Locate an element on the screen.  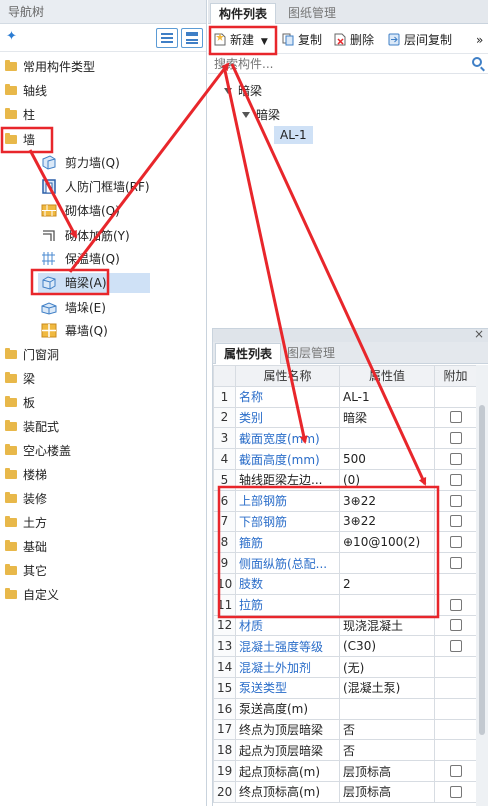
tab-component-list: 构件列表 is located at coordinates (243, 13).